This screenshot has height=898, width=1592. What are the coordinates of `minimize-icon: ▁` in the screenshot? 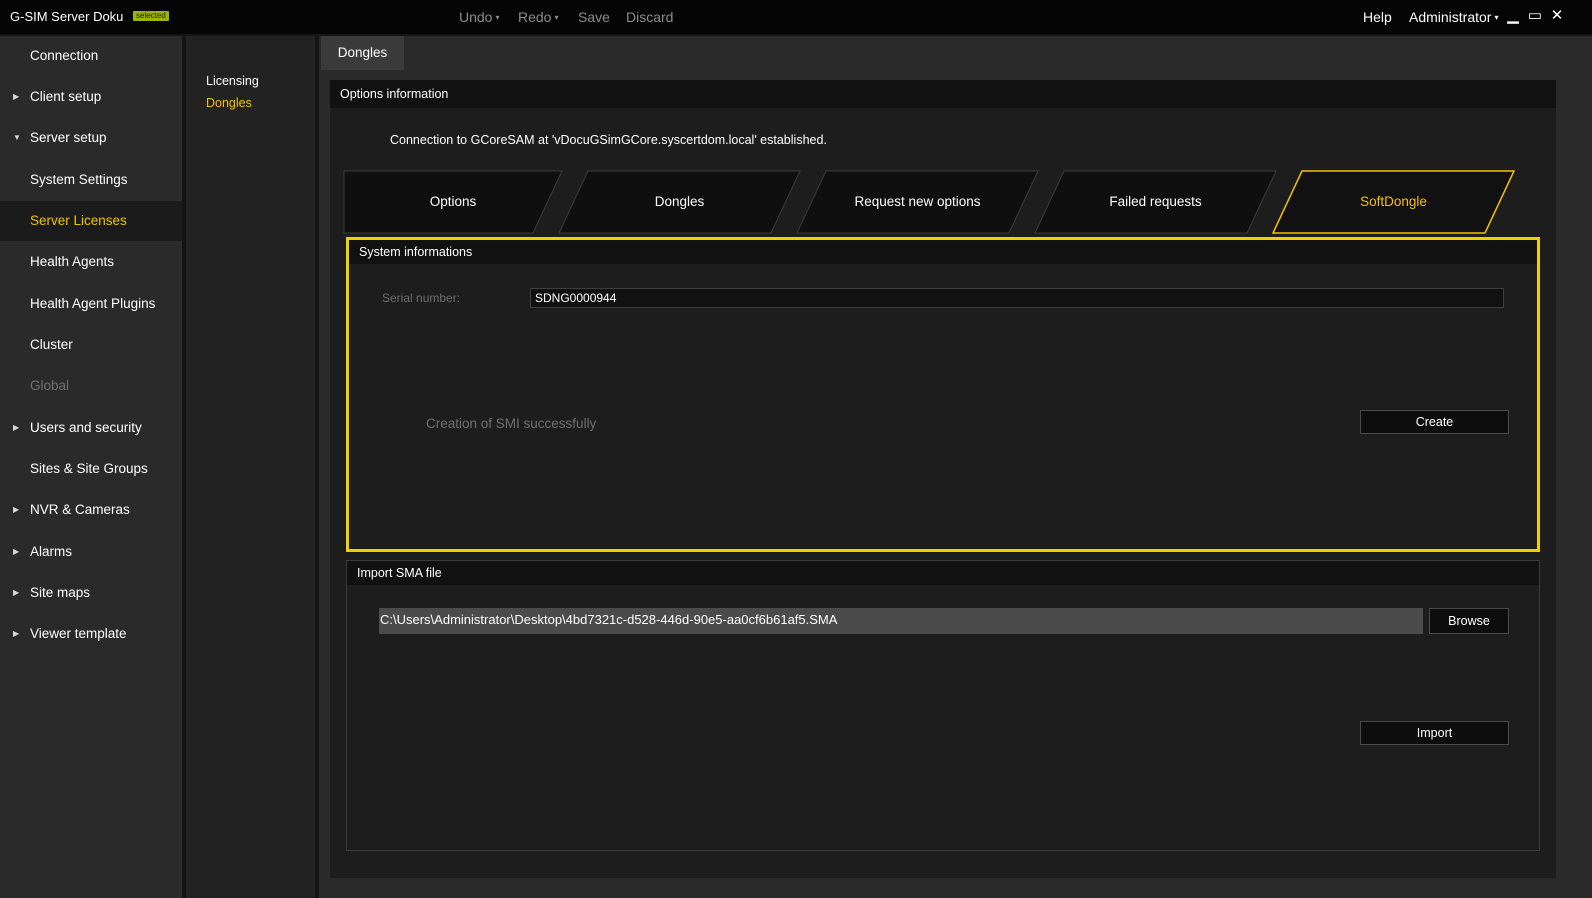 It's located at (1513, 16).